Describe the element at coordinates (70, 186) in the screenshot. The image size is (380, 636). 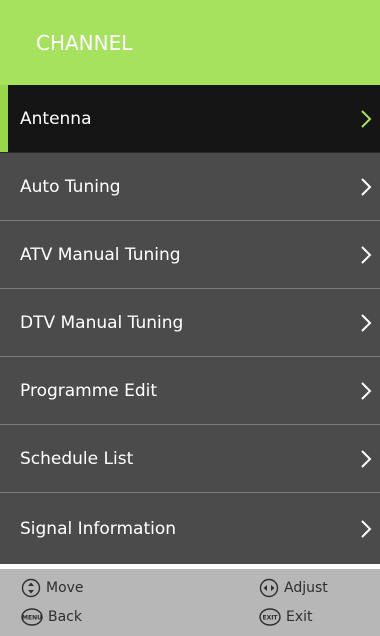
I see `menu-item-label: Auto Tuning` at that location.